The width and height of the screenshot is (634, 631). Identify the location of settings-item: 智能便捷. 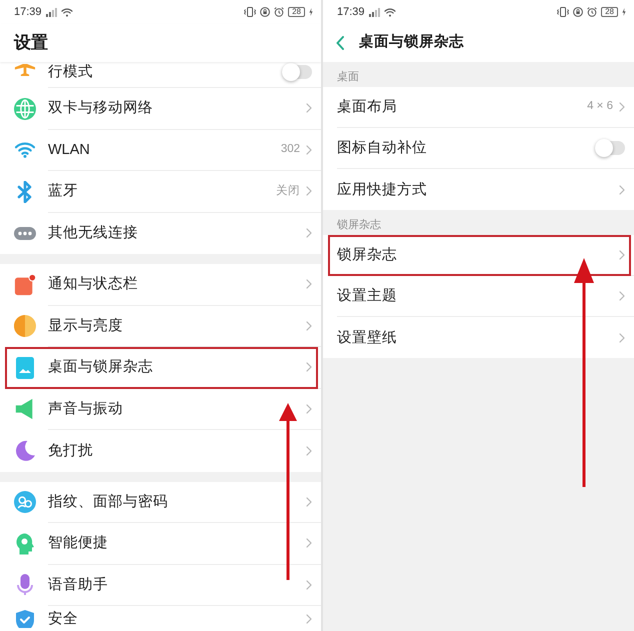
(160, 543).